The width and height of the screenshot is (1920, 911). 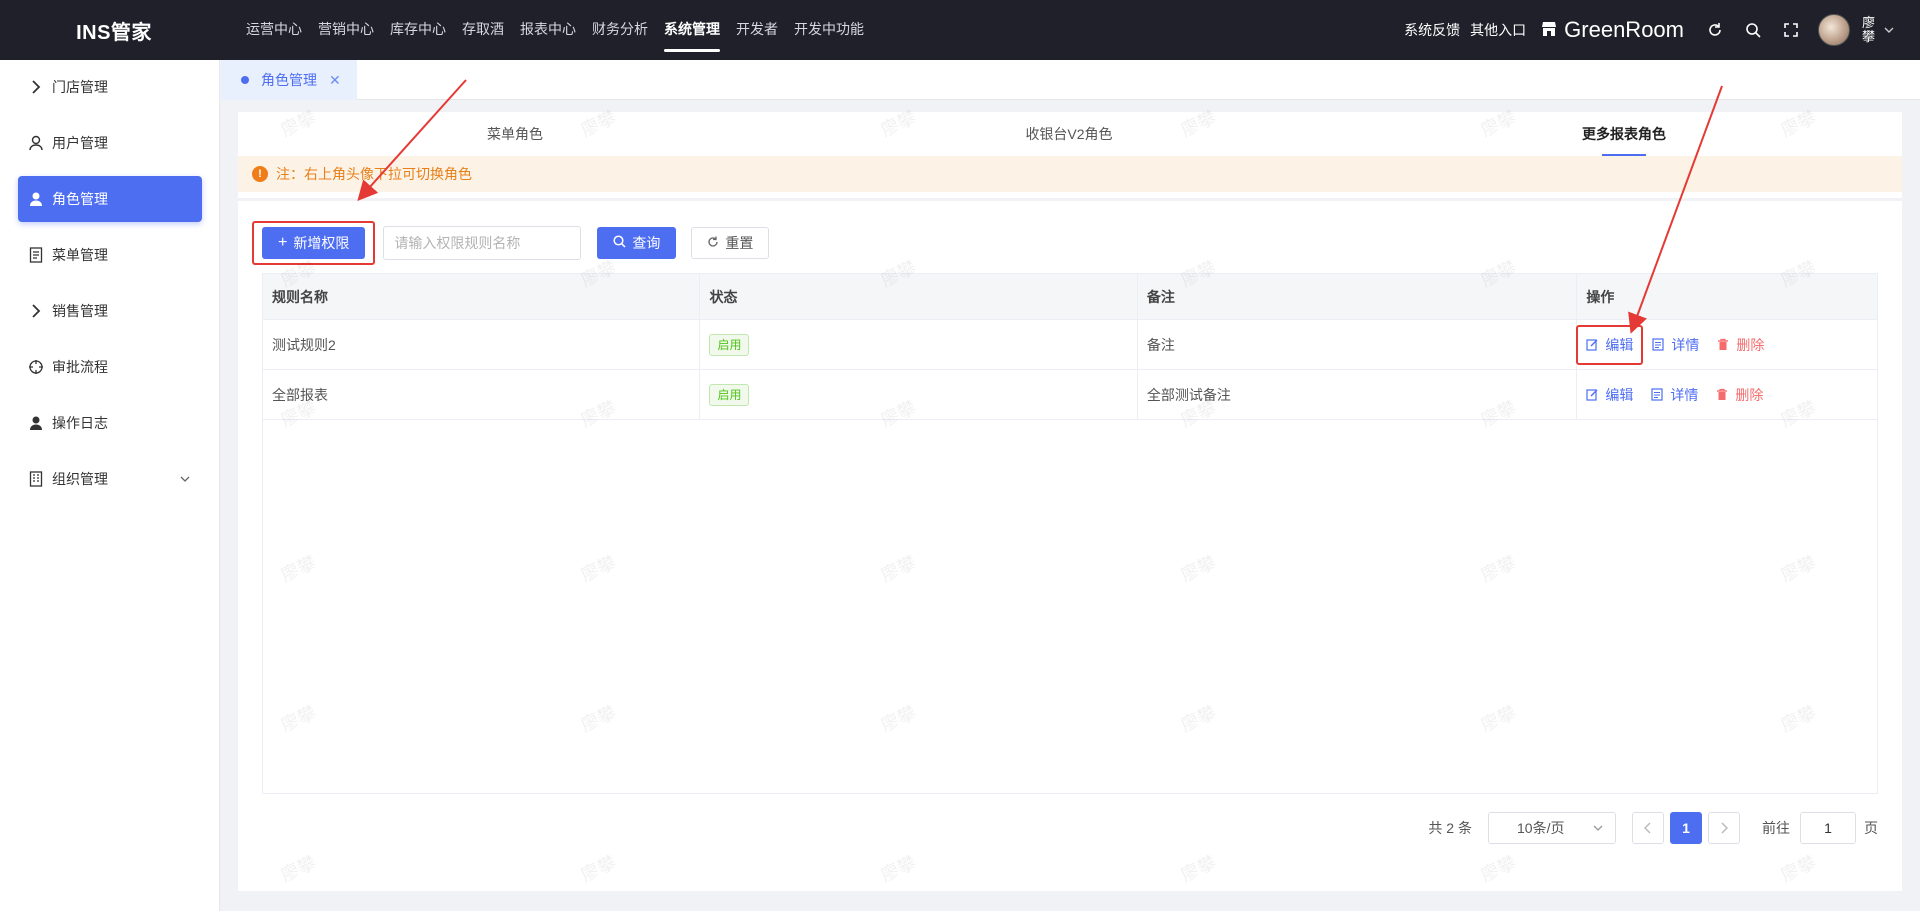 What do you see at coordinates (548, 30) in the screenshot?
I see `nav-item-reports: 报表中心` at bounding box center [548, 30].